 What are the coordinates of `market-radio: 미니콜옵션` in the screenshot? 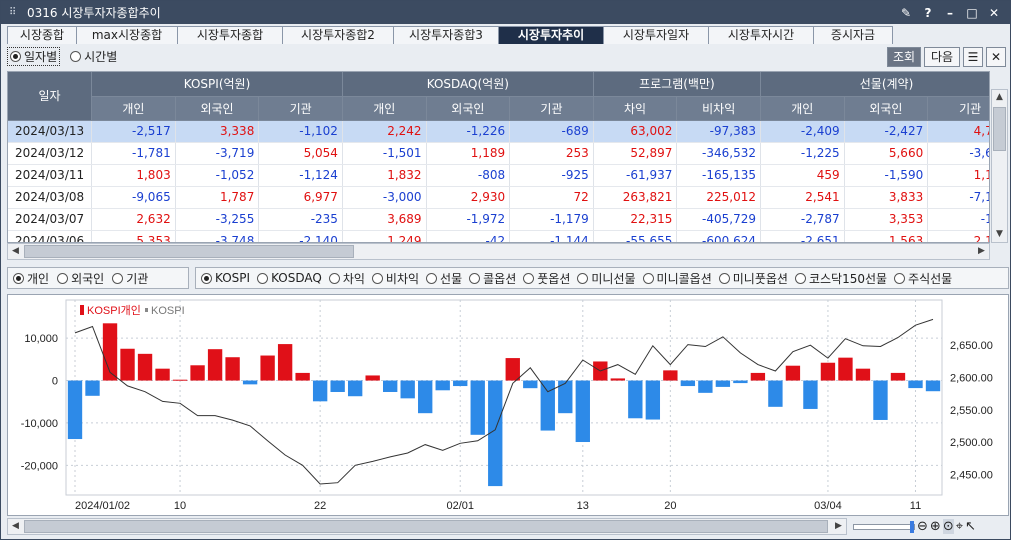 It's located at (677, 278).